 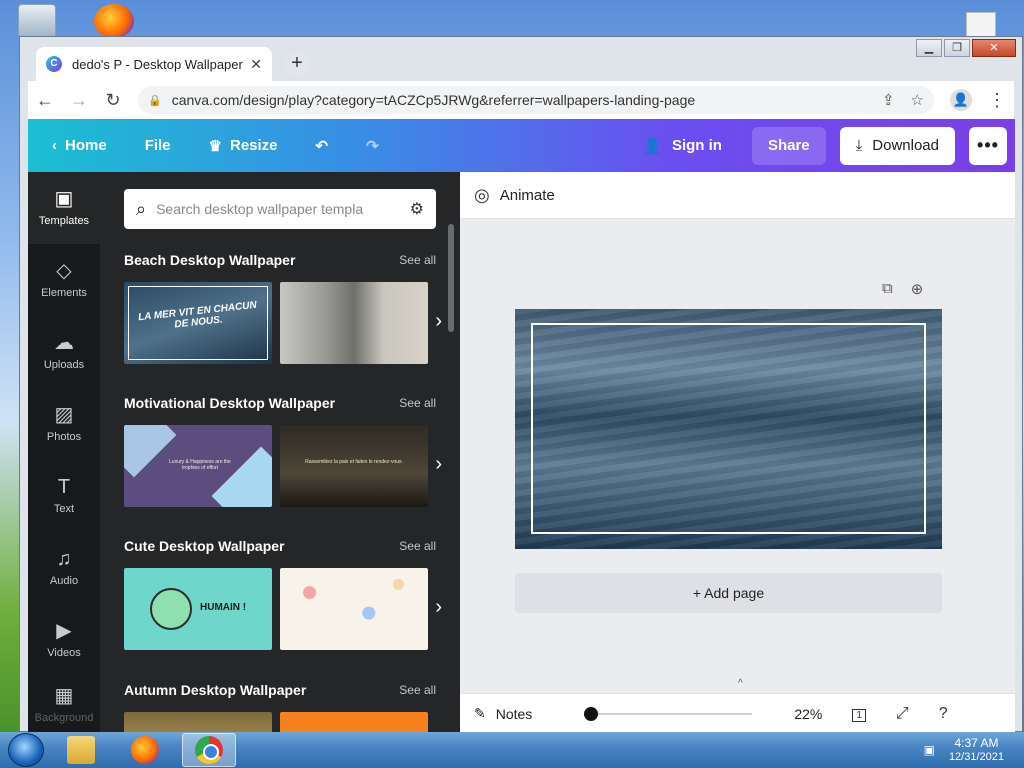 I want to click on rail-item-videos: ▶ Videos, so click(x=64, y=640).